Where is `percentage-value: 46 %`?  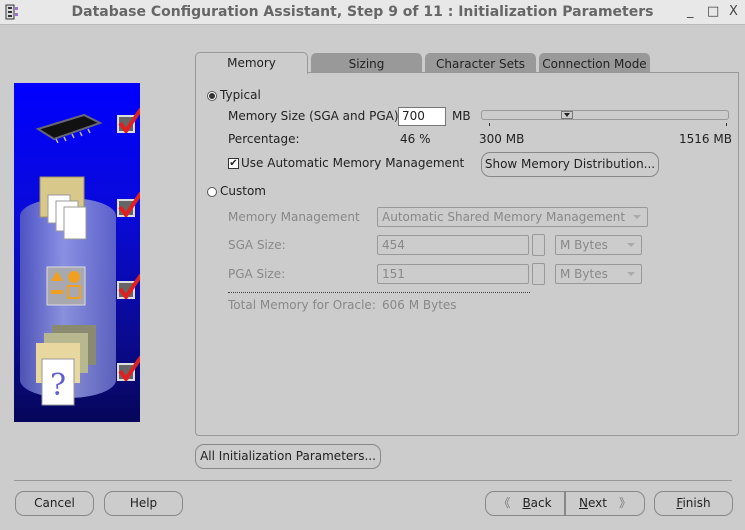
percentage-value: 46 % is located at coordinates (415, 139).